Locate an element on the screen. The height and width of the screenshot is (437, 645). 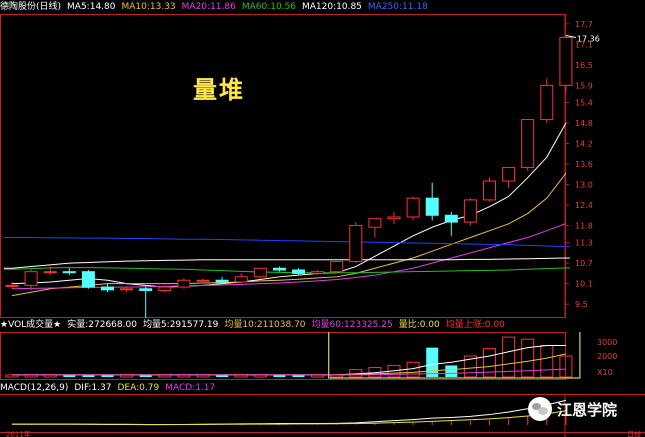
ma20-label: MA20:11.86 is located at coordinates (208, 7).